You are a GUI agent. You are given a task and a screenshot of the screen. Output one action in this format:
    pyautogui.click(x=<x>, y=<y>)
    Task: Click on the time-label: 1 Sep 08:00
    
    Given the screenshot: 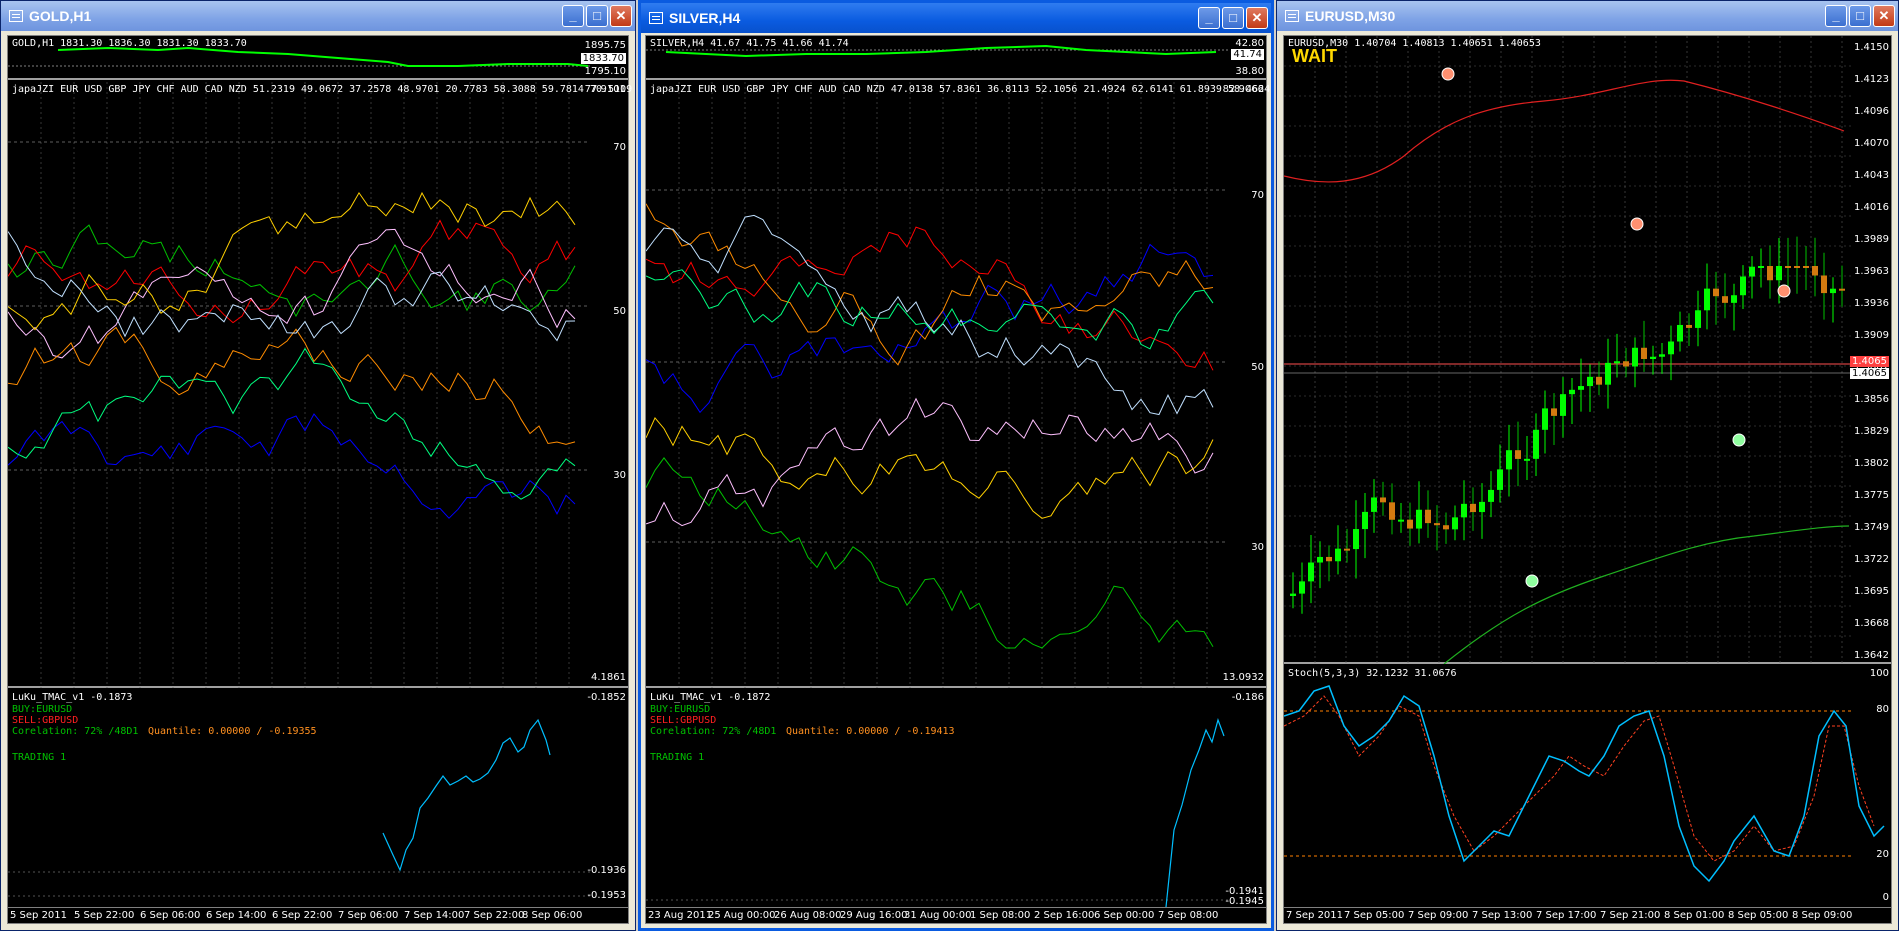 What is the action you would take?
    pyautogui.click(x=1000, y=915)
    